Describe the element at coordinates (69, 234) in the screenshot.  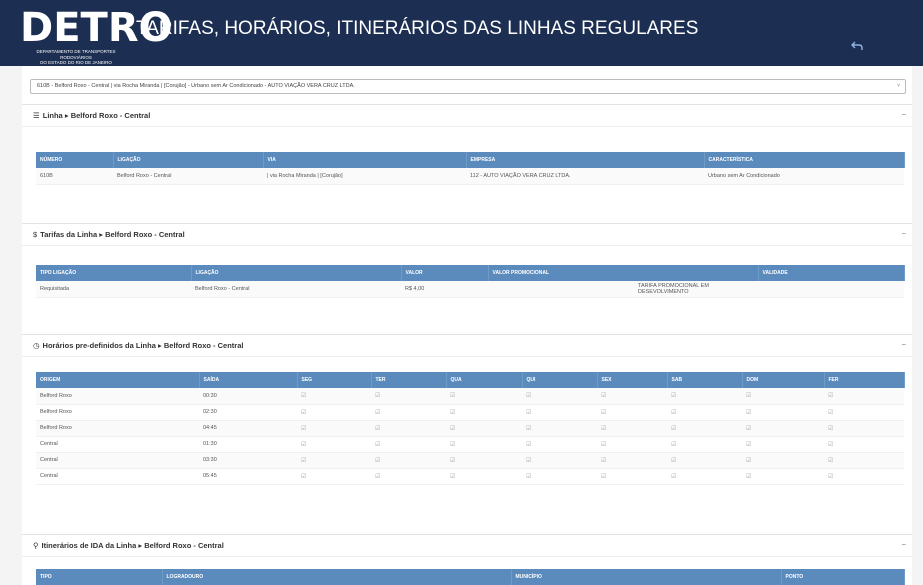
I see `panel-label: Tarifas da Linha` at that location.